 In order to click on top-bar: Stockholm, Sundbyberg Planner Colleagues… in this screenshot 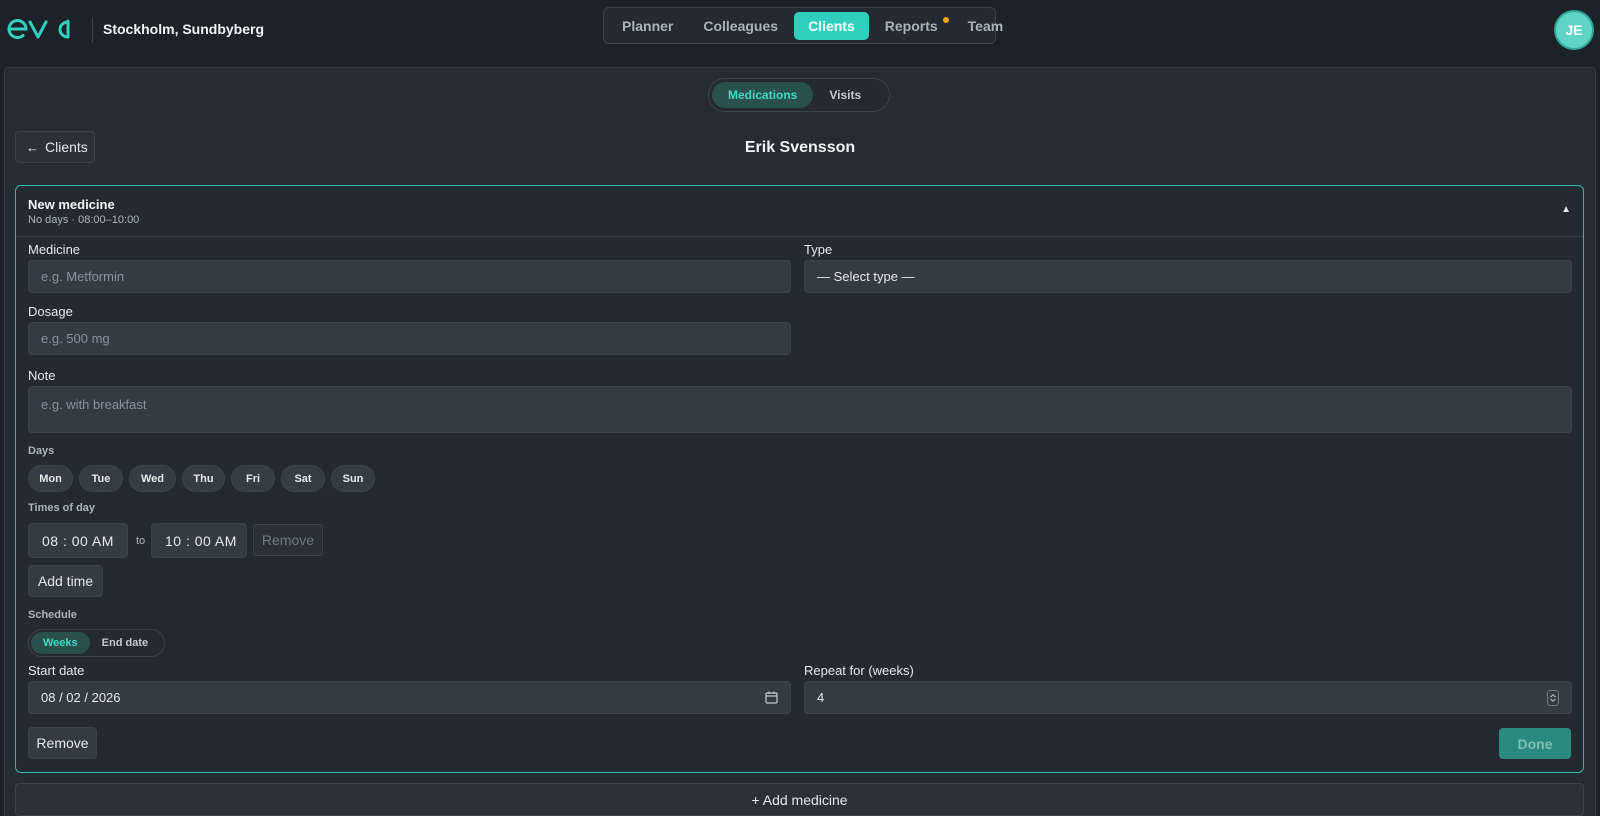, I will do `click(800, 32)`.